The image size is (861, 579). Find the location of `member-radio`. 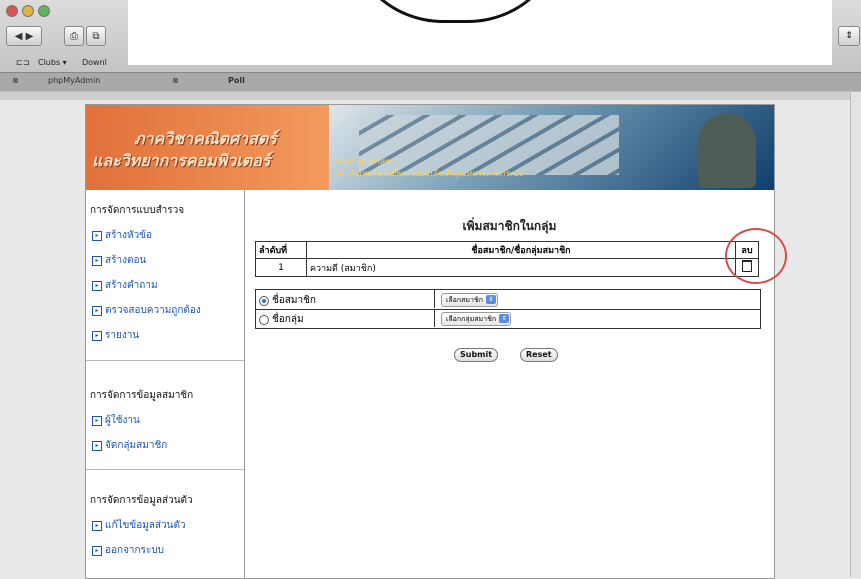

member-radio is located at coordinates (264, 300).